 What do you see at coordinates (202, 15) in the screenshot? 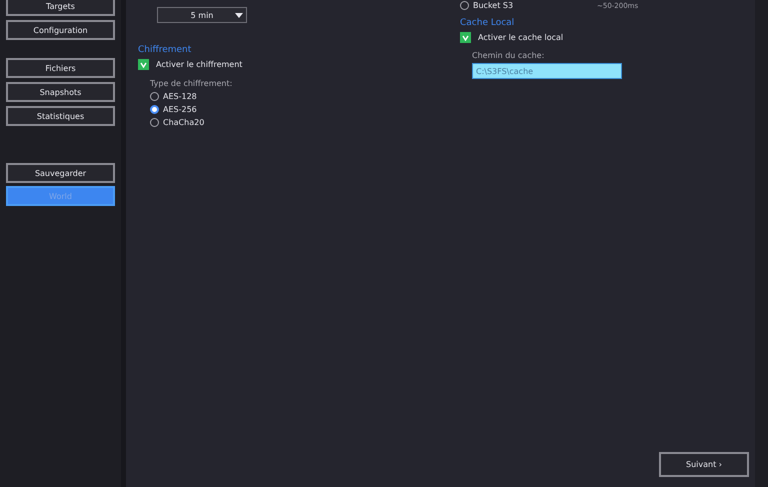
I see `interval-dropdown: 5 min` at bounding box center [202, 15].